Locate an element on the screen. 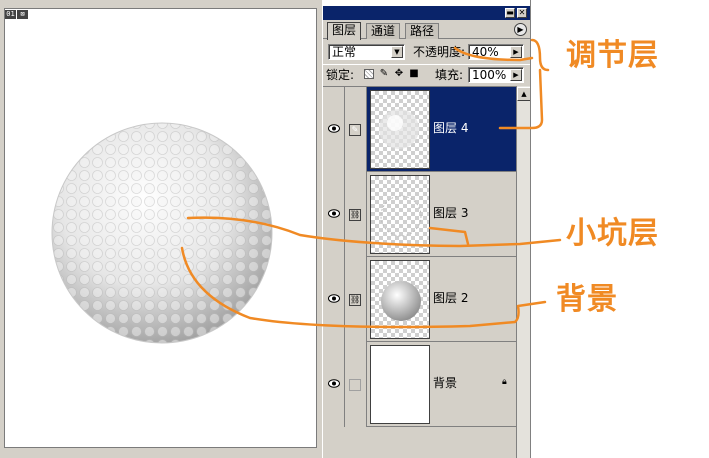  empty-link-box is located at coordinates (355, 385).